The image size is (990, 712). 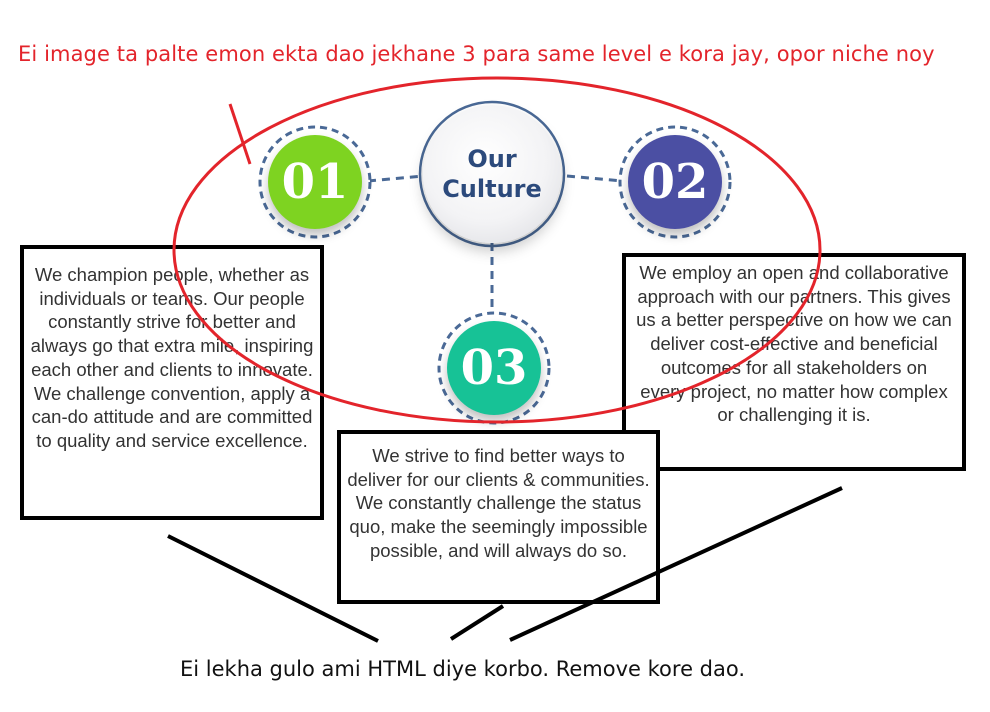 I want to click on pointer-line-left, so click(x=273, y=588).